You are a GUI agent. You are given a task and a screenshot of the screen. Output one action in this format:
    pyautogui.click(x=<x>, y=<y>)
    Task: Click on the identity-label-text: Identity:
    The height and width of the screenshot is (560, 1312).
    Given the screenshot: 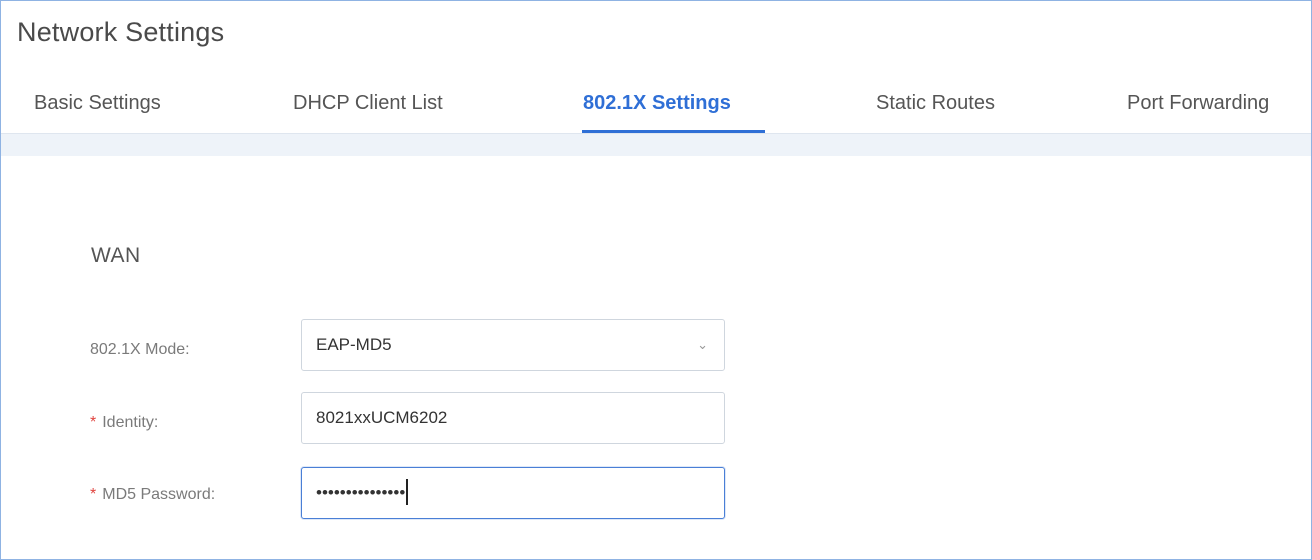 What is the action you would take?
    pyautogui.click(x=130, y=422)
    